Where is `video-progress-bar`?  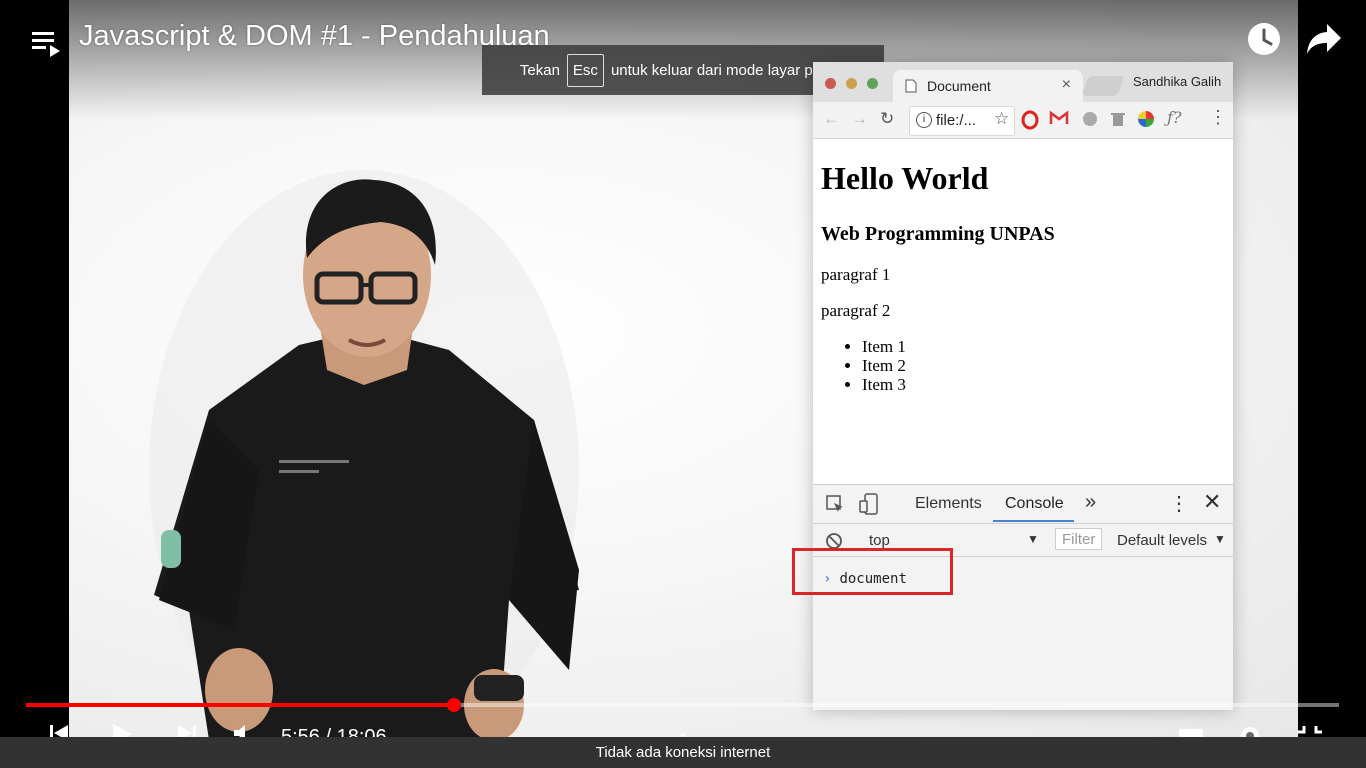 video-progress-bar is located at coordinates (682, 705).